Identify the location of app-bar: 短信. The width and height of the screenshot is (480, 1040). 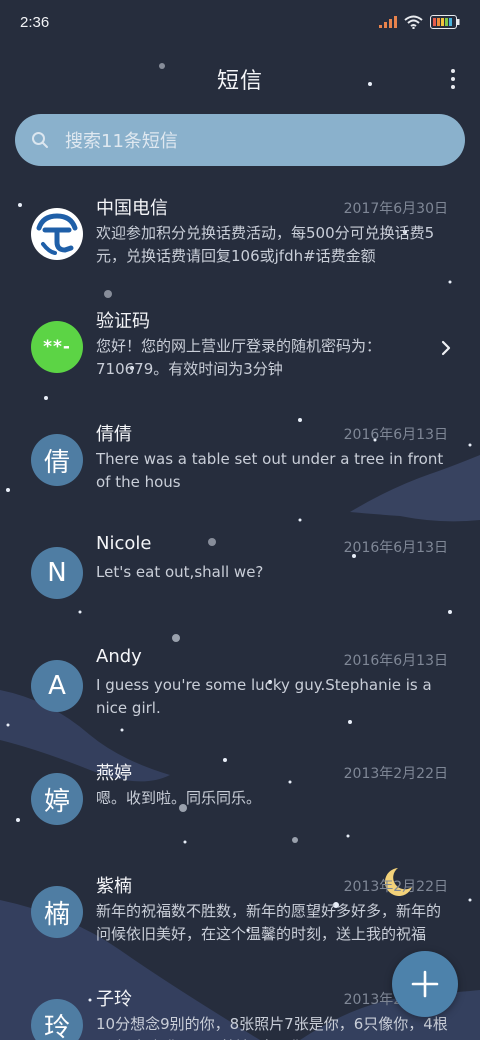
(240, 79).